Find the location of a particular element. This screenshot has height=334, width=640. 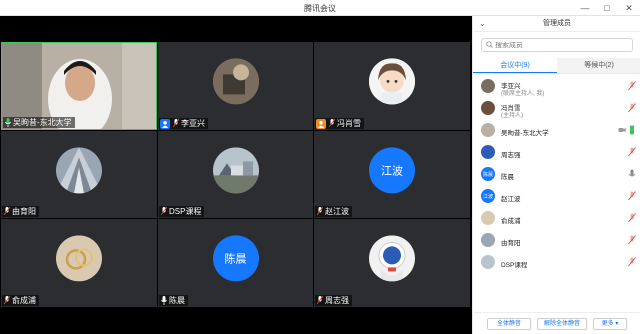

participant-name: 陈晨 is located at coordinates (177, 300).